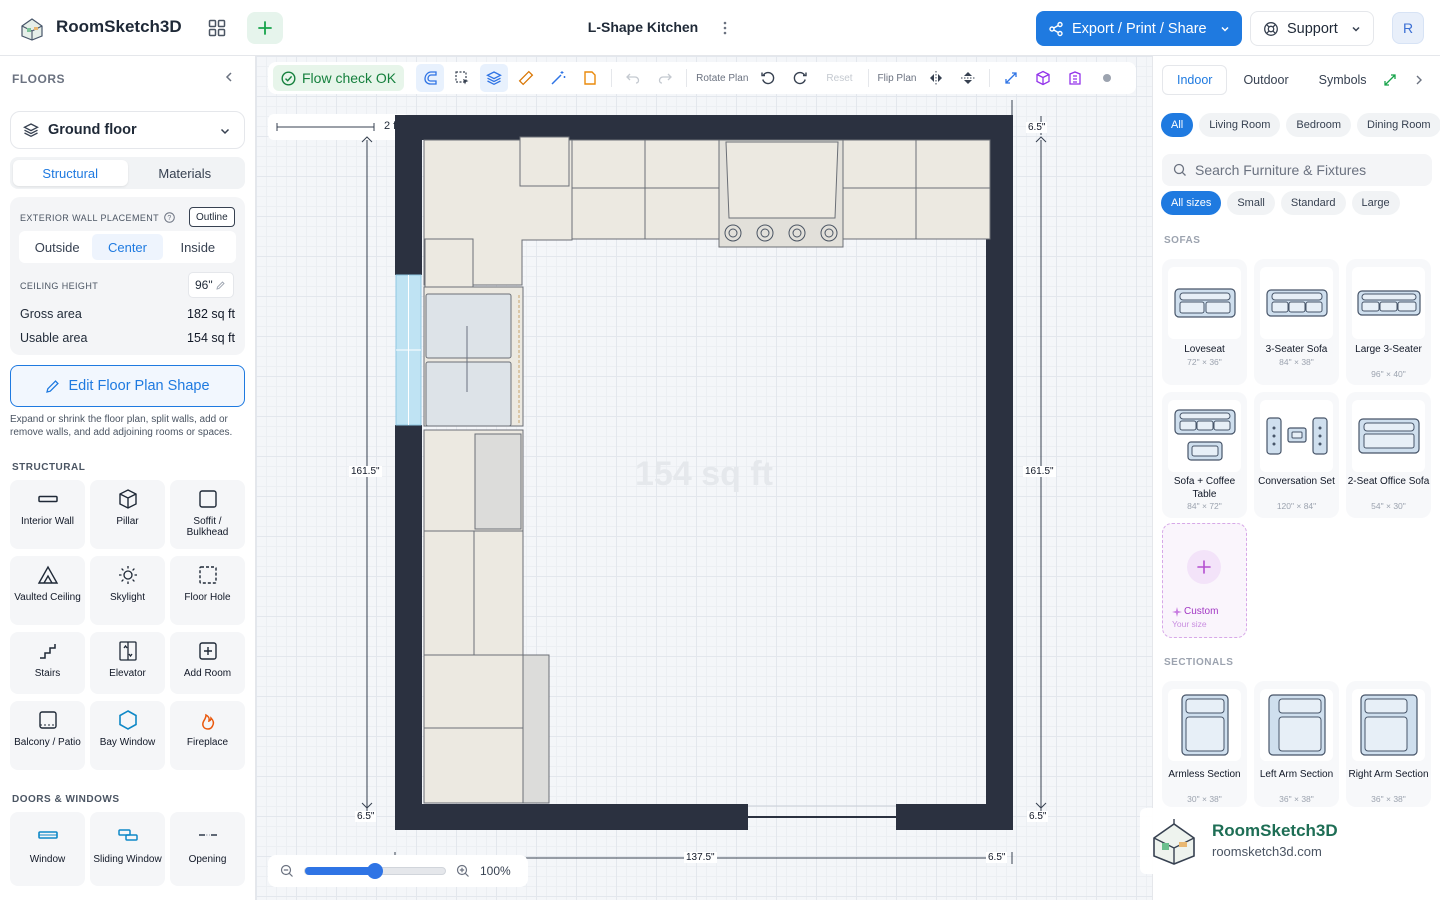 Image resolution: width=1440 pixels, height=900 pixels. What do you see at coordinates (207, 735) in the screenshot?
I see `tool-fireplace: Fireplace` at bounding box center [207, 735].